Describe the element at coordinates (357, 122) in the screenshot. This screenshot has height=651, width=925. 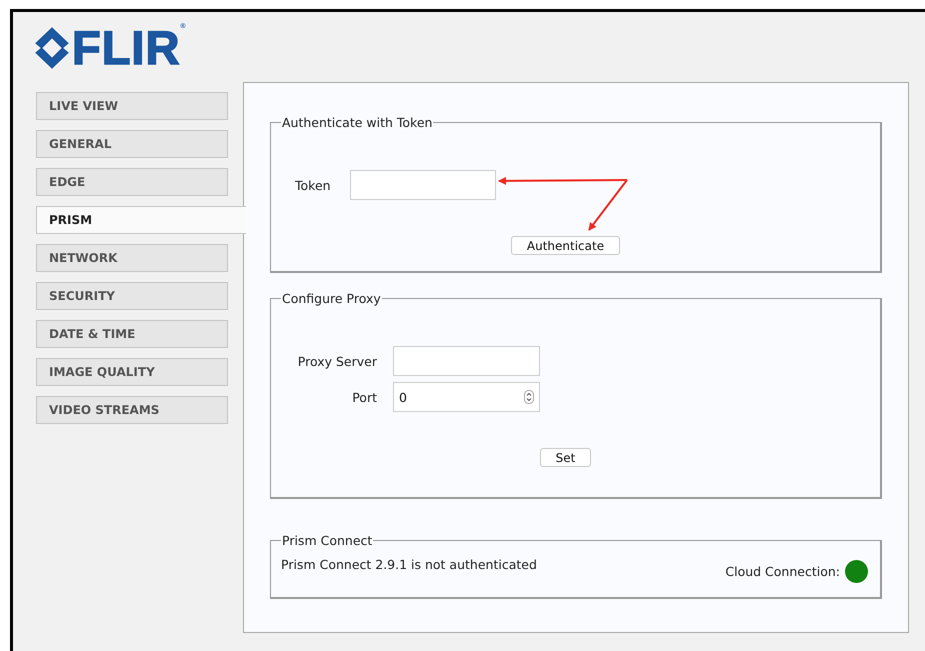
I see `group-title: Authenticate with Token` at that location.